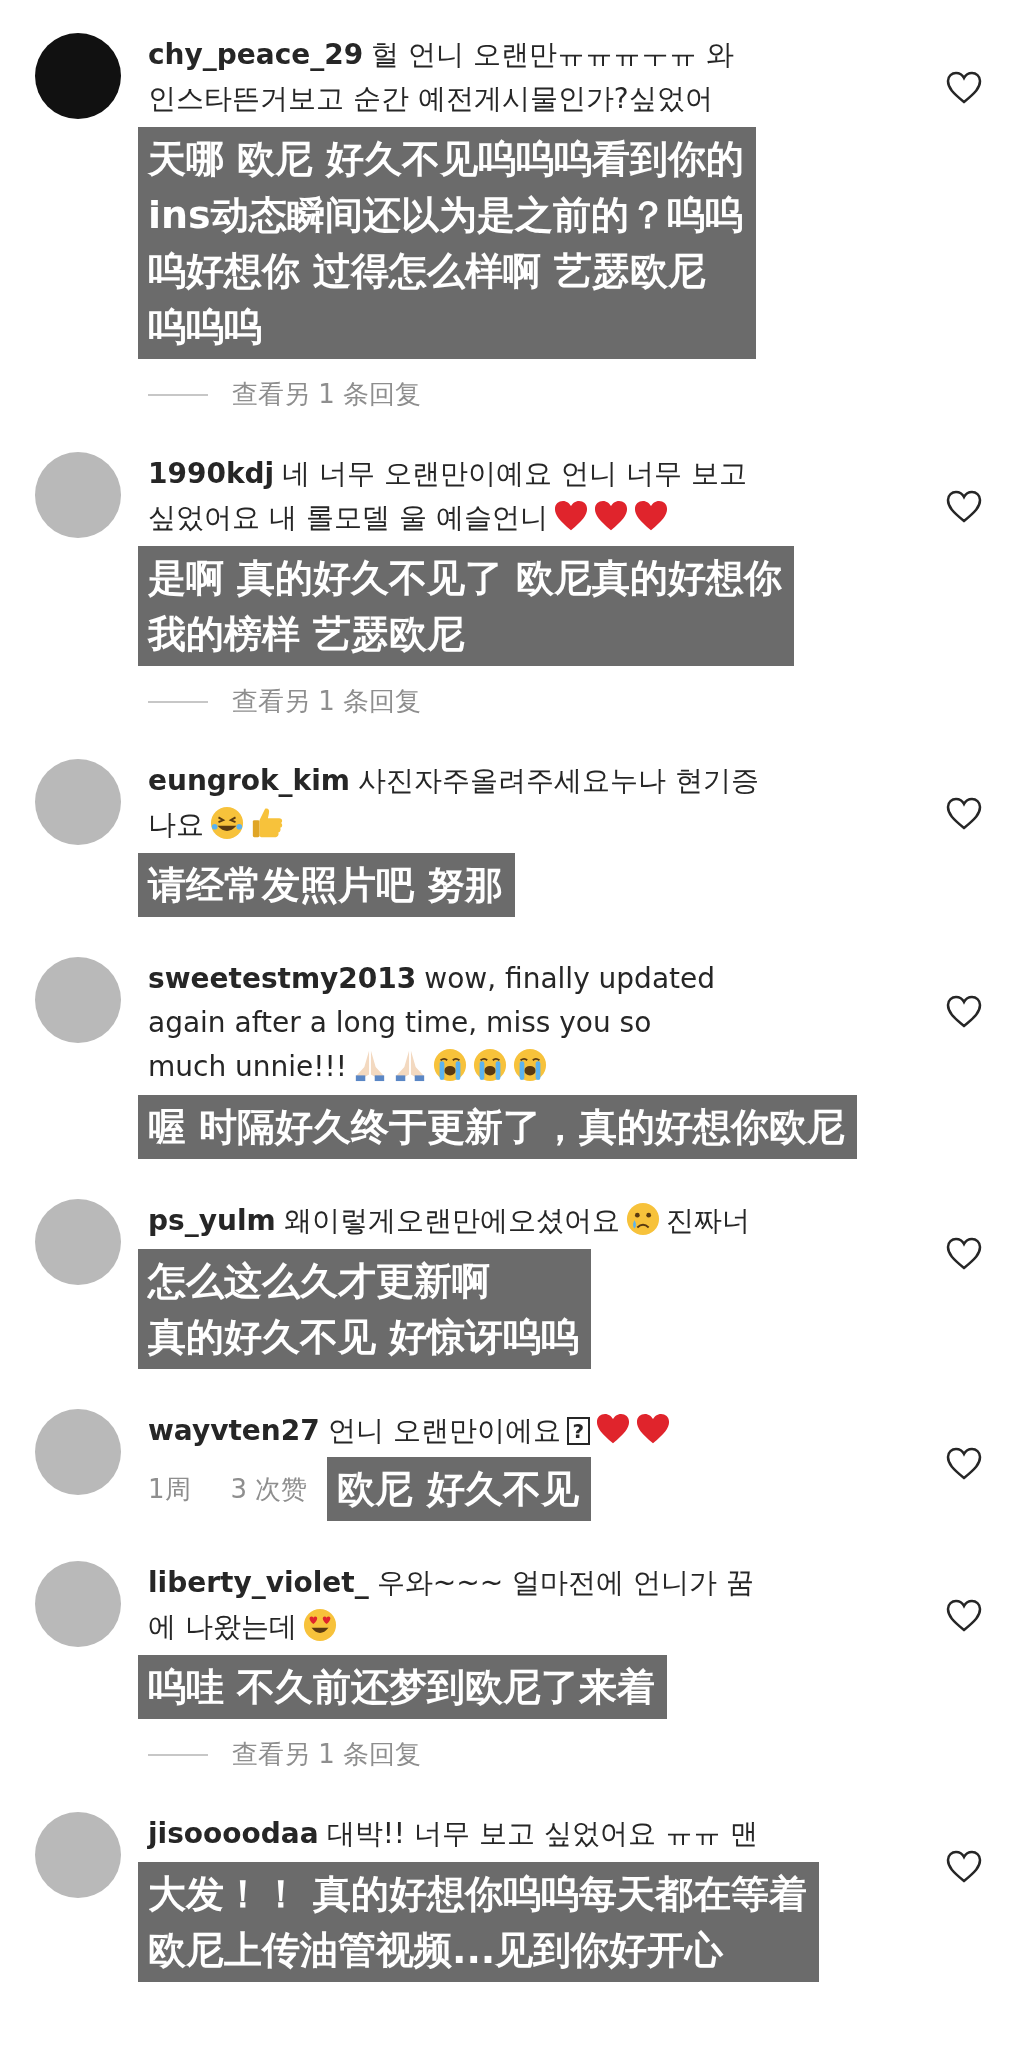  Describe the element at coordinates (222, 1626) in the screenshot. I see `comment-text: 에 나왔는데` at that location.